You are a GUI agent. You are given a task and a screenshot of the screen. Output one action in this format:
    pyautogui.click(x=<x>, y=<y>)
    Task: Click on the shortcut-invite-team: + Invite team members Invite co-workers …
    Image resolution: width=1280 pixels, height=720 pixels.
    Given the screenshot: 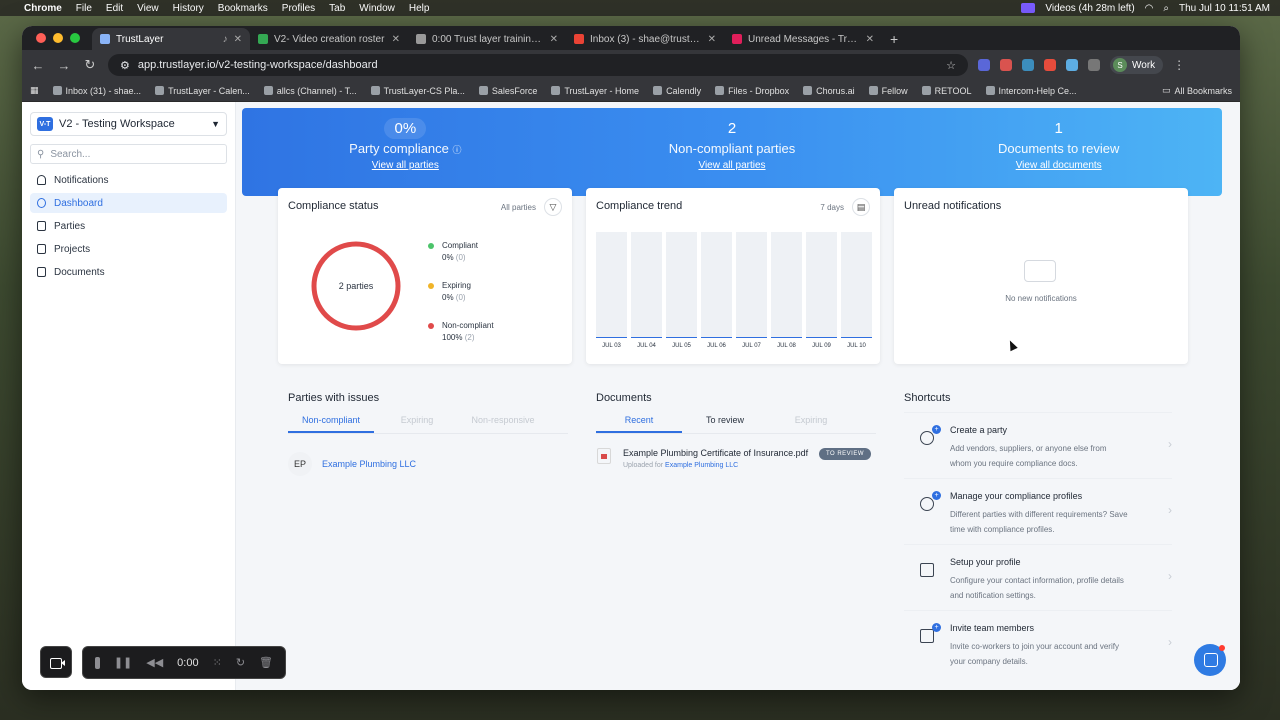 What is the action you would take?
    pyautogui.click(x=1038, y=642)
    